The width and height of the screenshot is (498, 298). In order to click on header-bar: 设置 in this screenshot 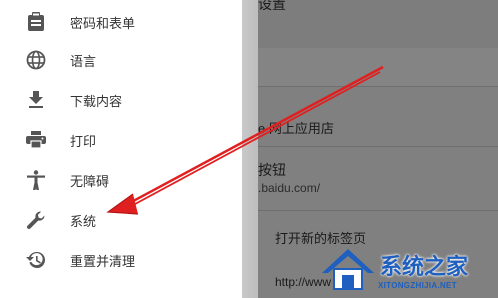, I will do `click(378, 24)`.